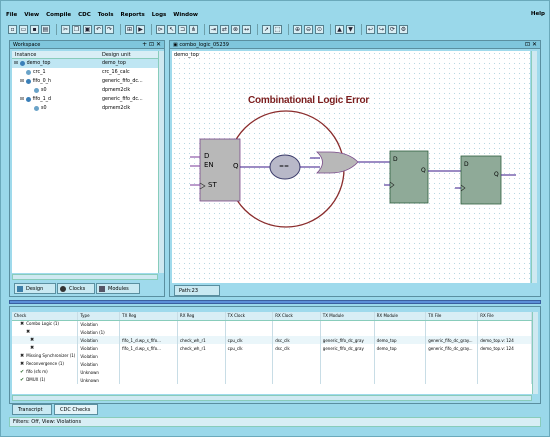 The image size is (550, 437). What do you see at coordinates (133, 15) in the screenshot?
I see `menu-reports: Reports` at bounding box center [133, 15].